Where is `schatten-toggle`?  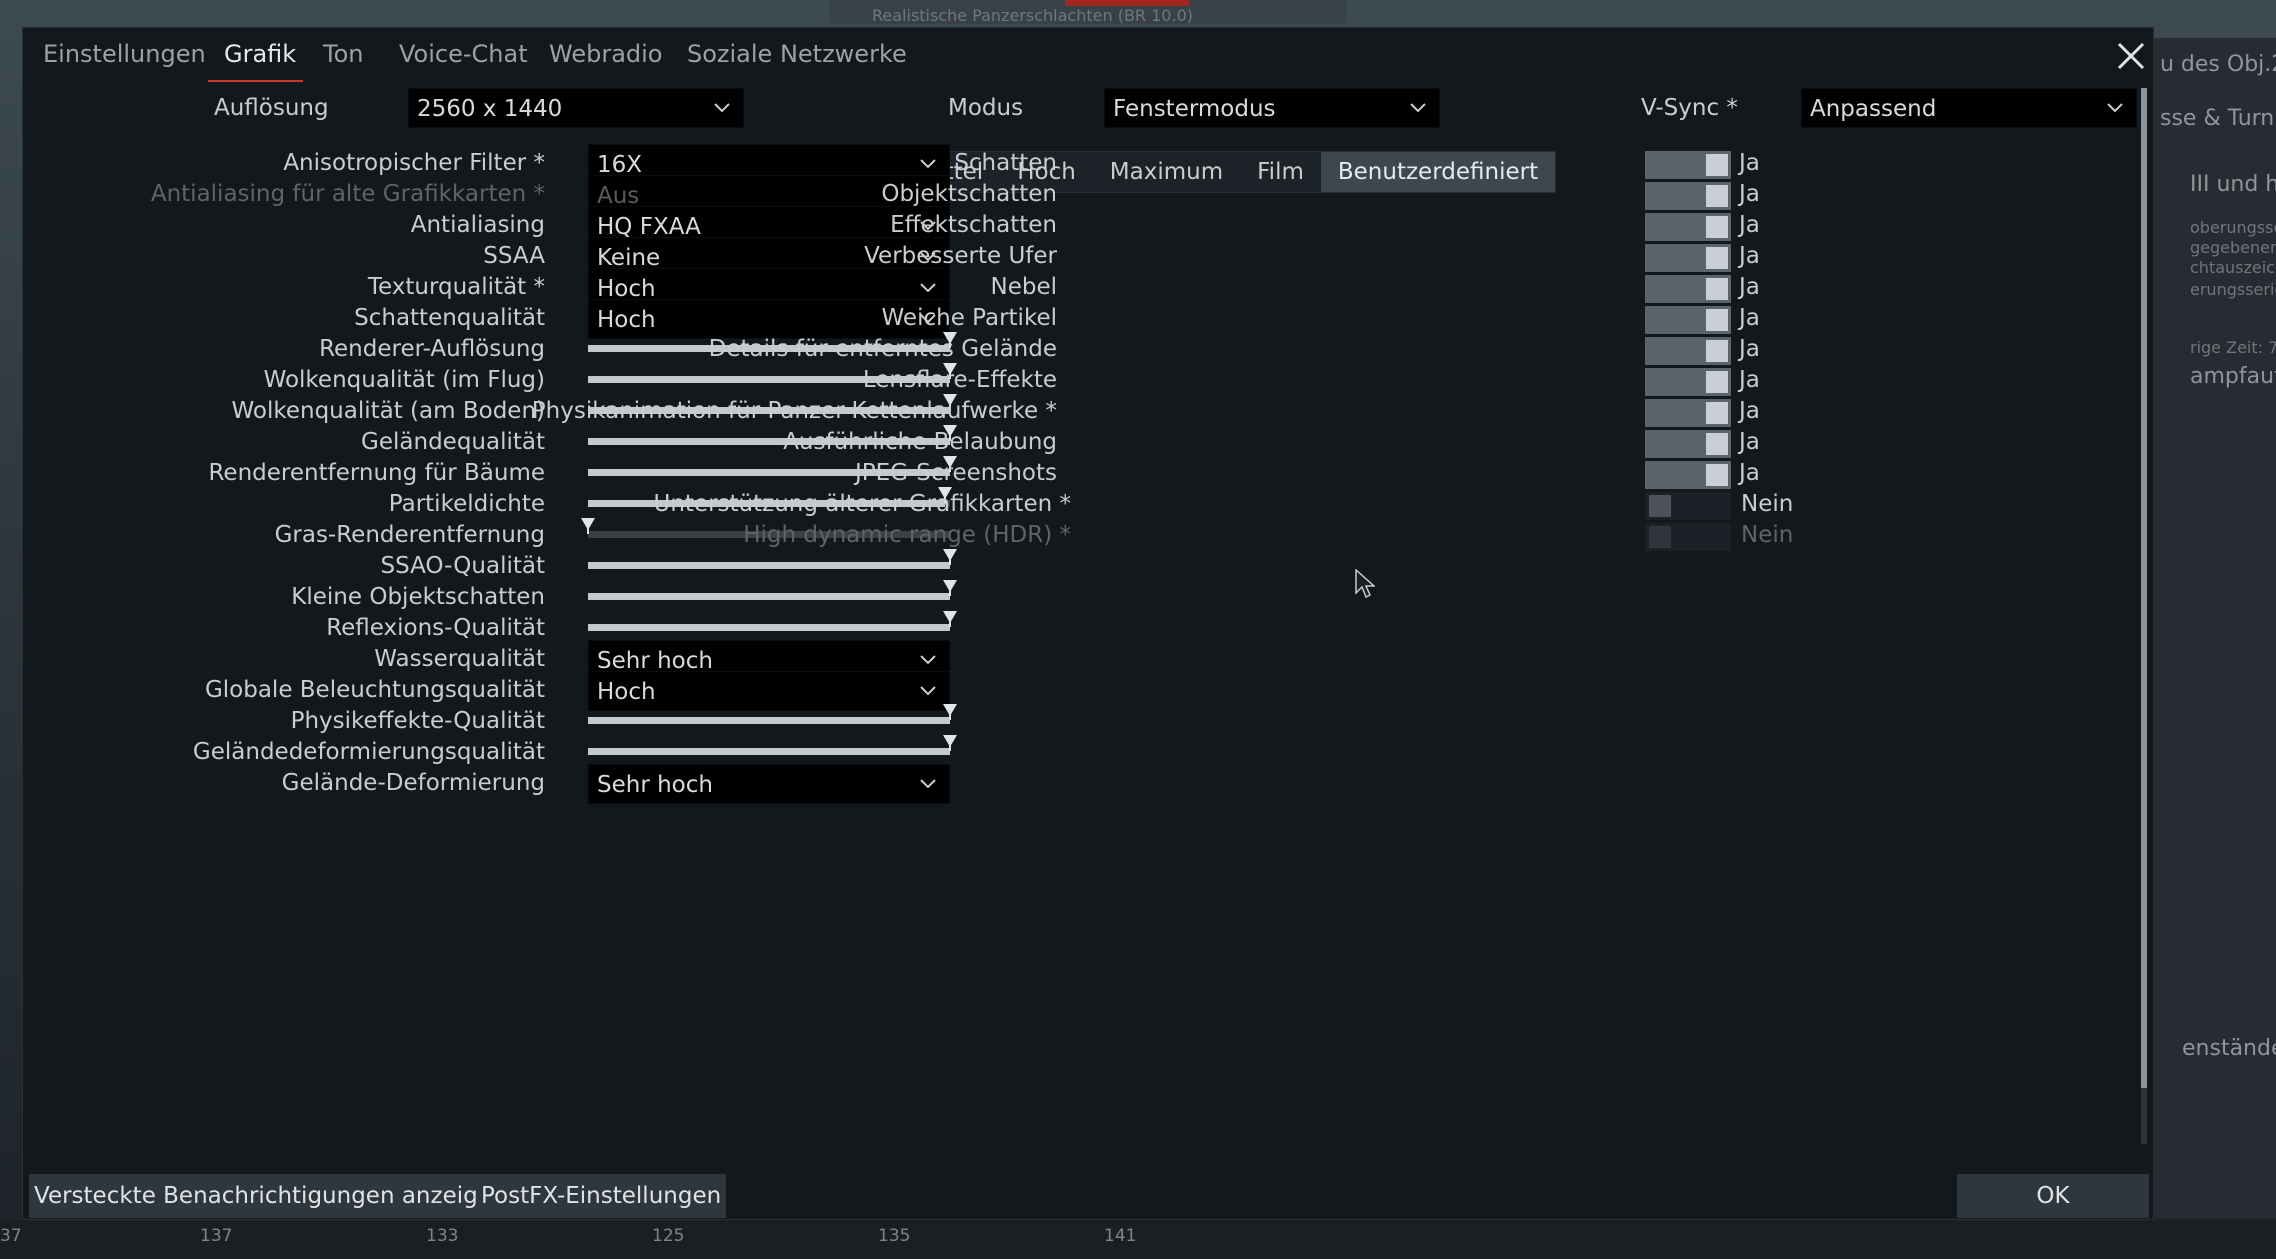
schatten-toggle is located at coordinates (1688, 165).